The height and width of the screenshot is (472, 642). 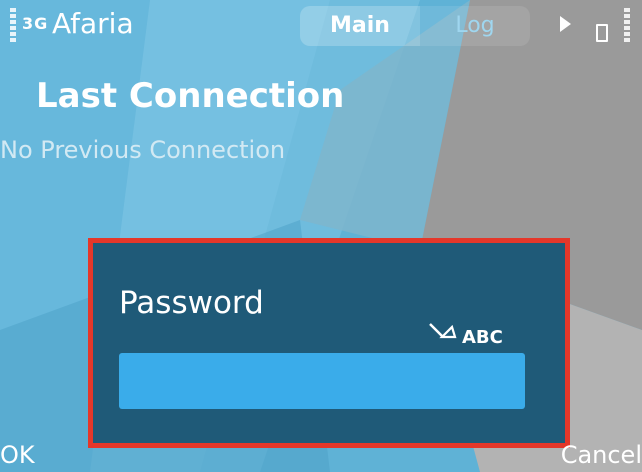 I want to click on tab-main: Main, so click(x=360, y=26).